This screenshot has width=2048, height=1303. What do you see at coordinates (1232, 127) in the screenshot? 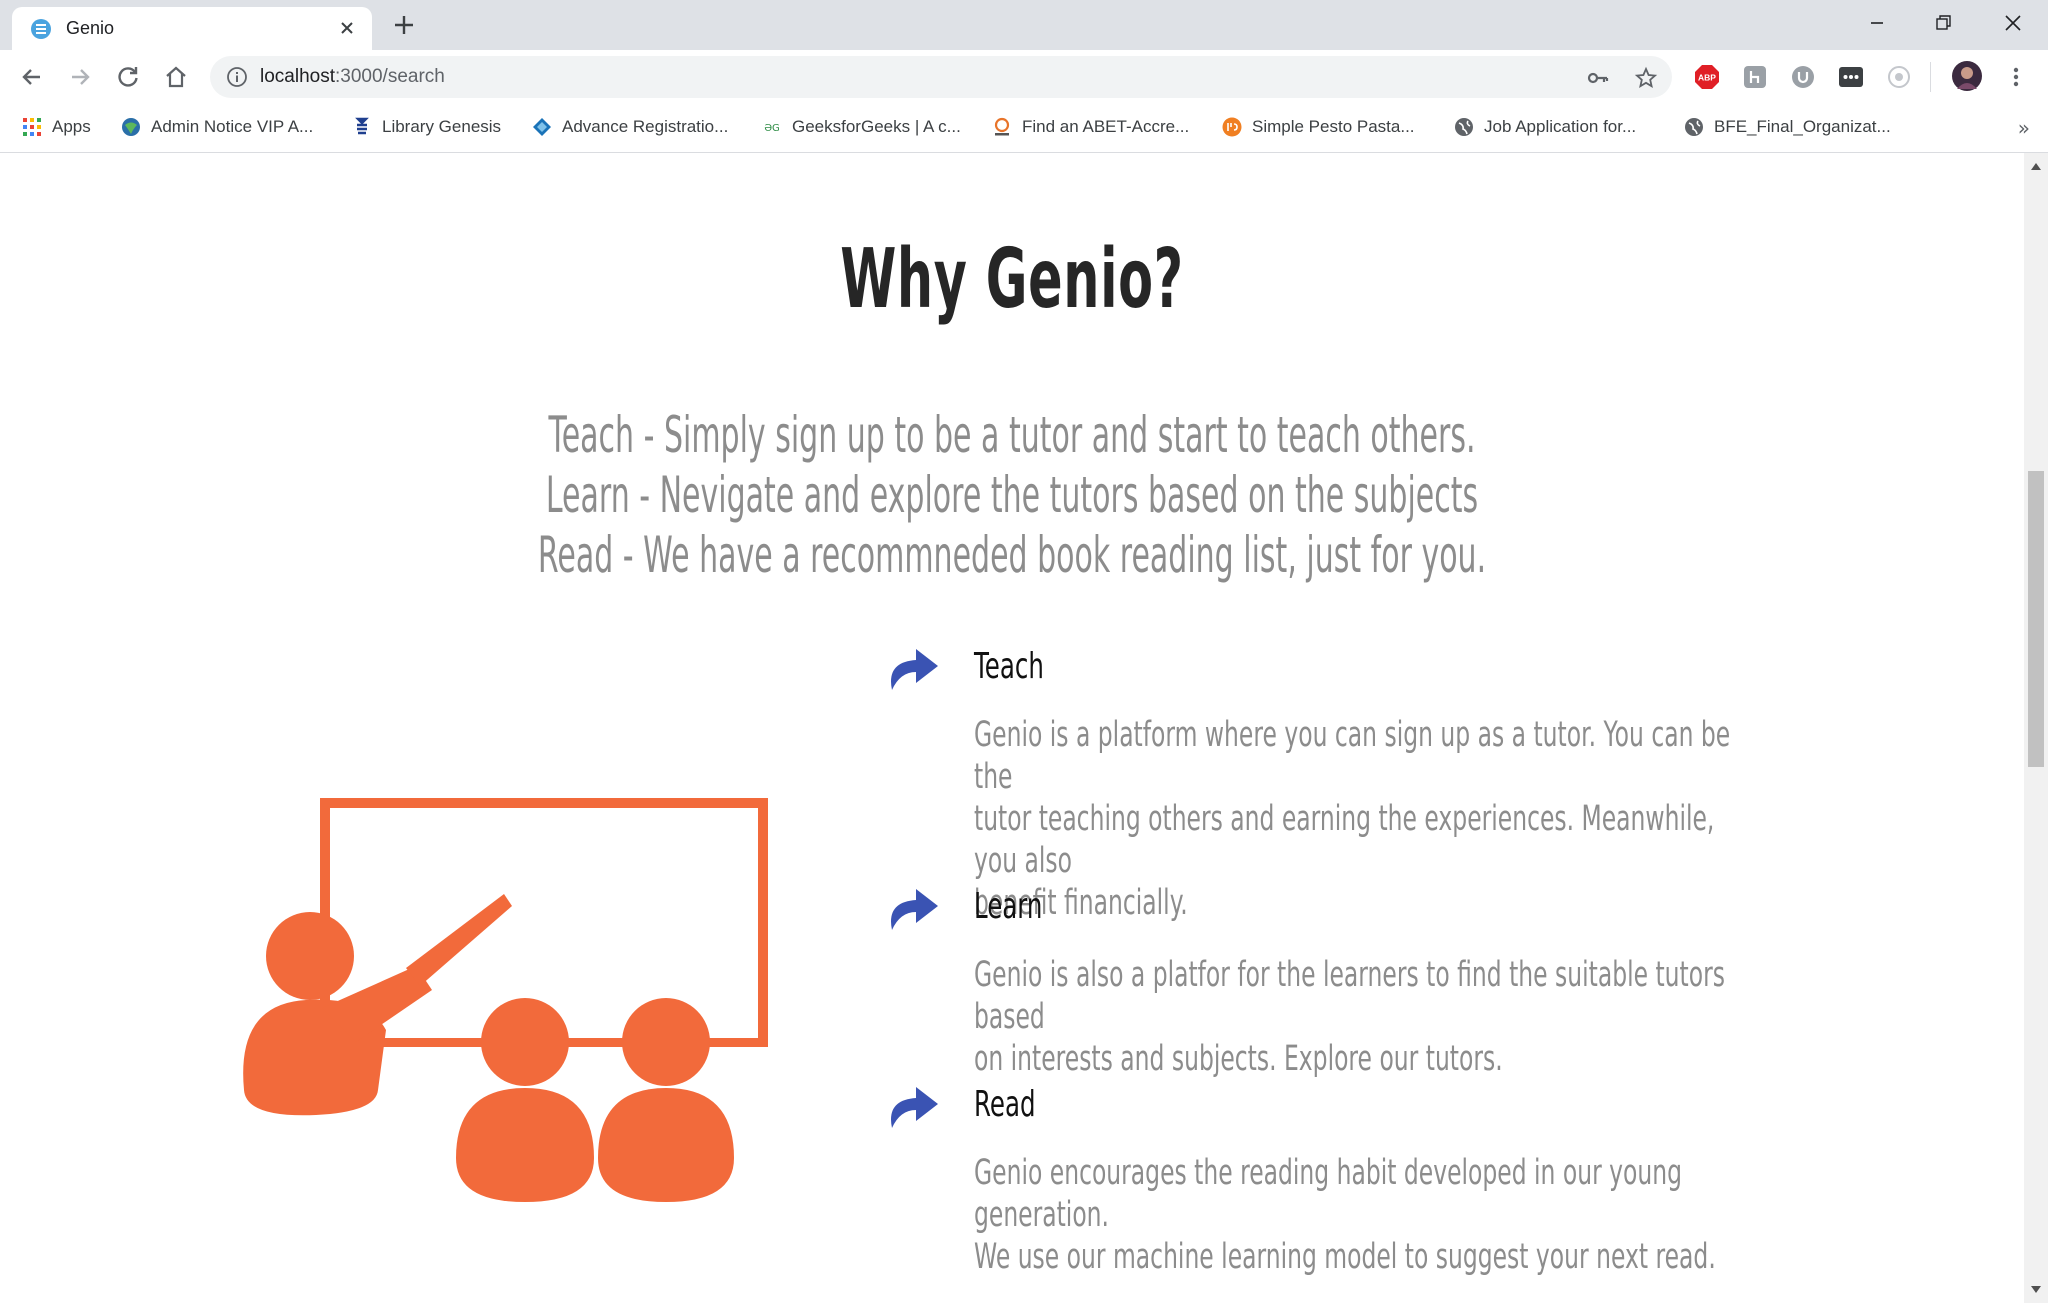
I see `recipe-icon` at bounding box center [1232, 127].